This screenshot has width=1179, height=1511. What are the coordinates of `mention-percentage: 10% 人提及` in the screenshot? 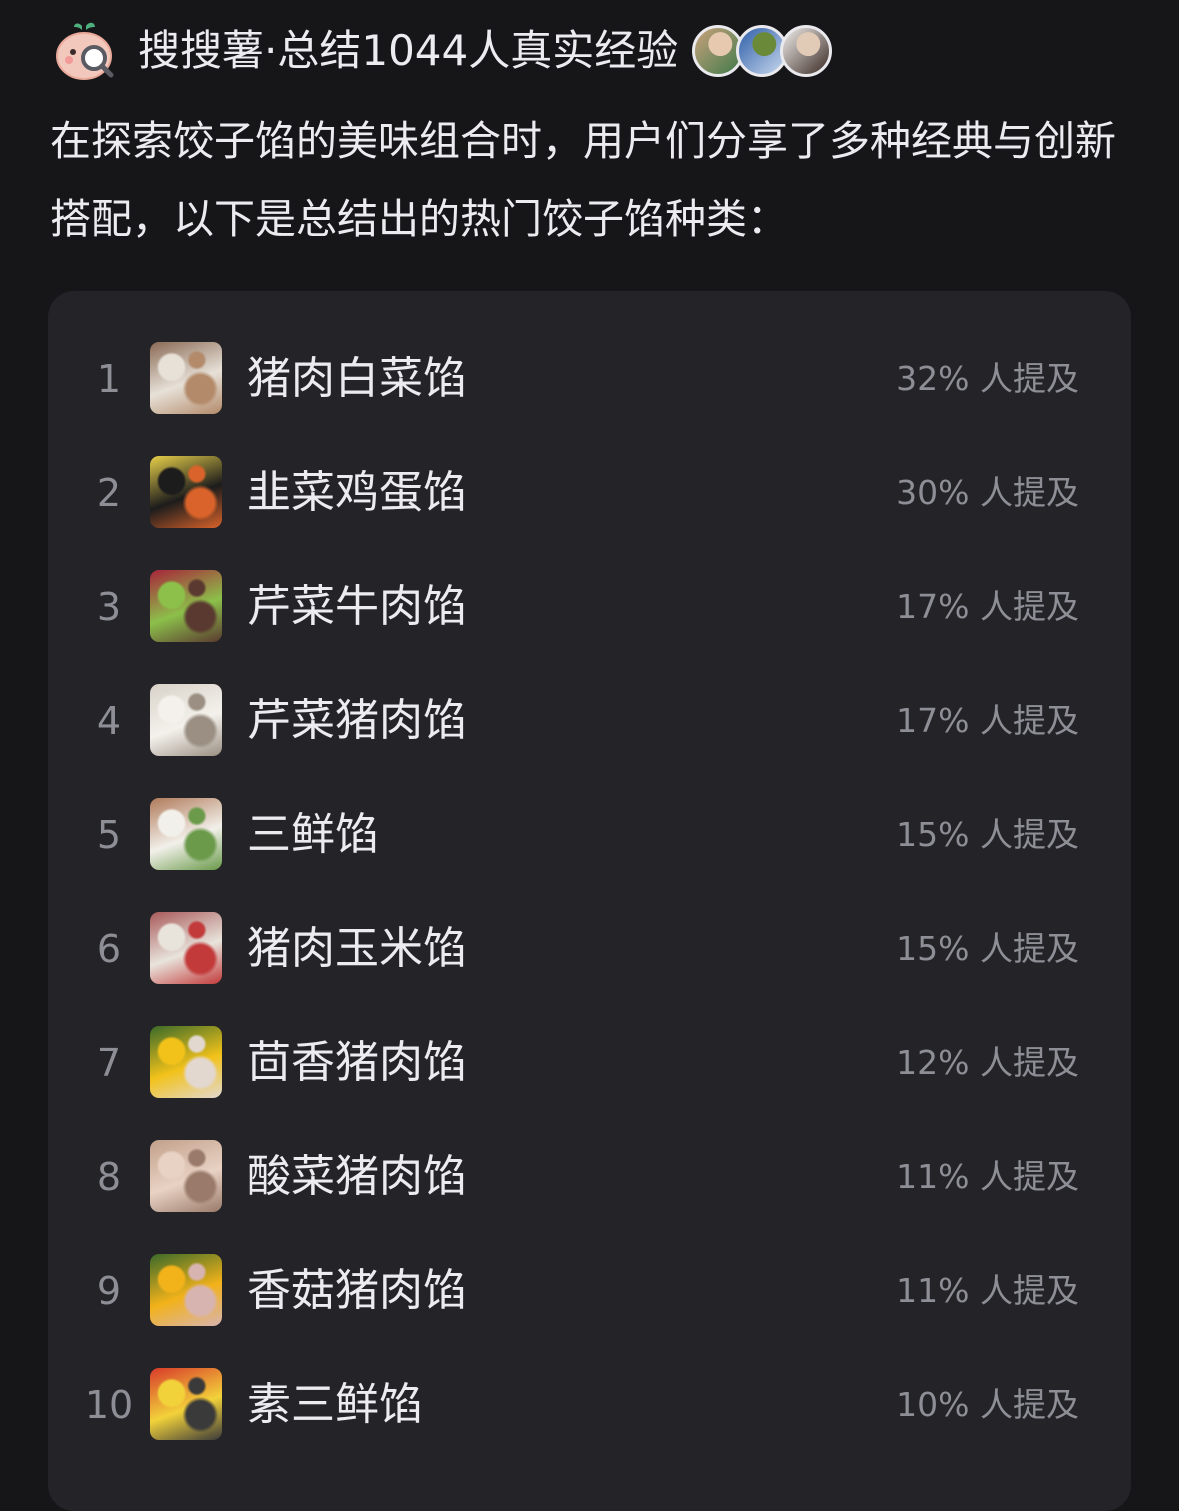 It's located at (987, 1404).